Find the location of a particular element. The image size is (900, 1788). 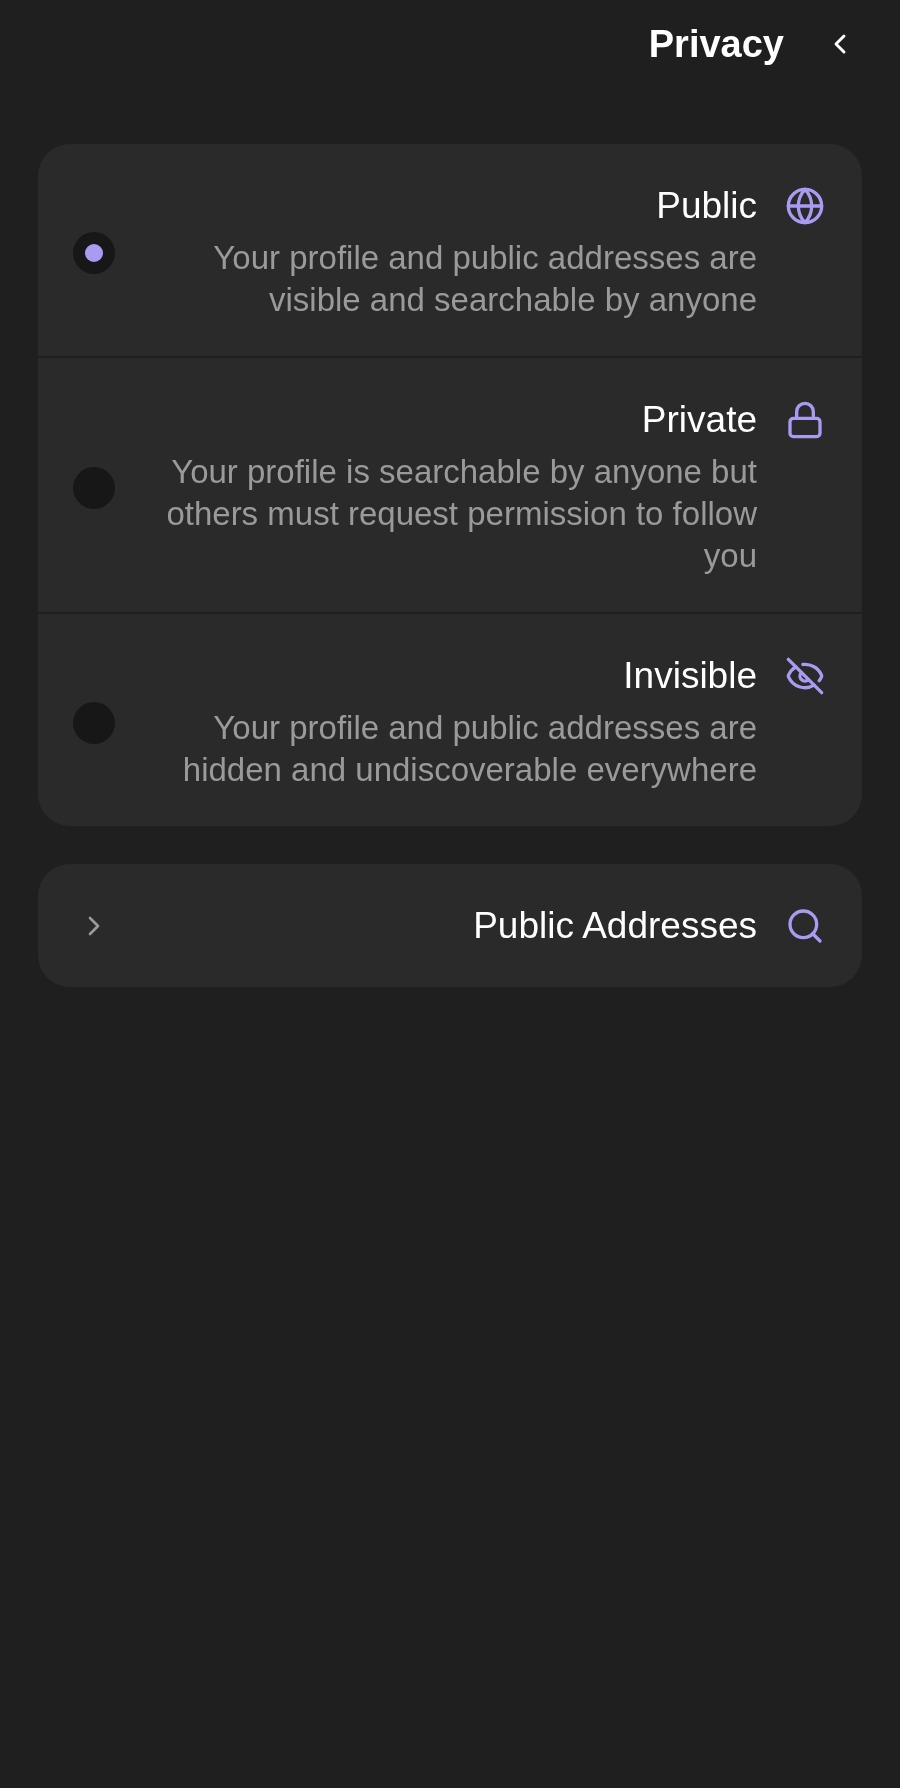

public-addresses-button: Public Addresses is located at coordinates (450, 925).